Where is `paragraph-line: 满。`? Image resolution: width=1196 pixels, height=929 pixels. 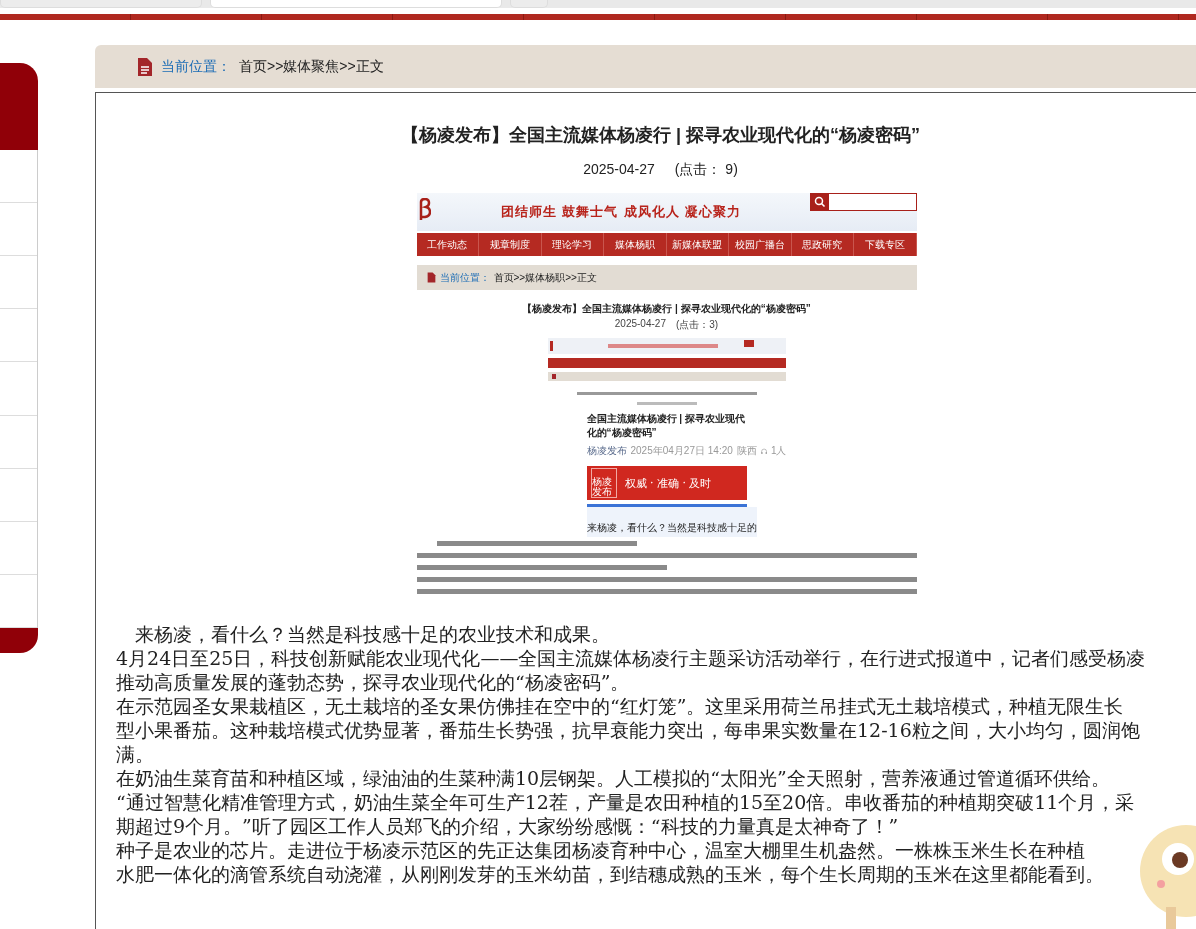
paragraph-line: 满。 is located at coordinates (135, 754).